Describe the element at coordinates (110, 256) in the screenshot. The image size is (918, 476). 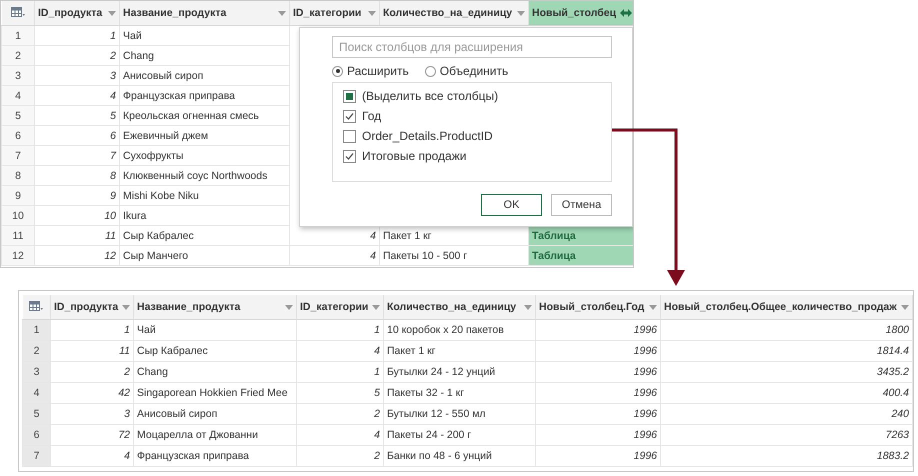
I see `table-cell: 12` at that location.